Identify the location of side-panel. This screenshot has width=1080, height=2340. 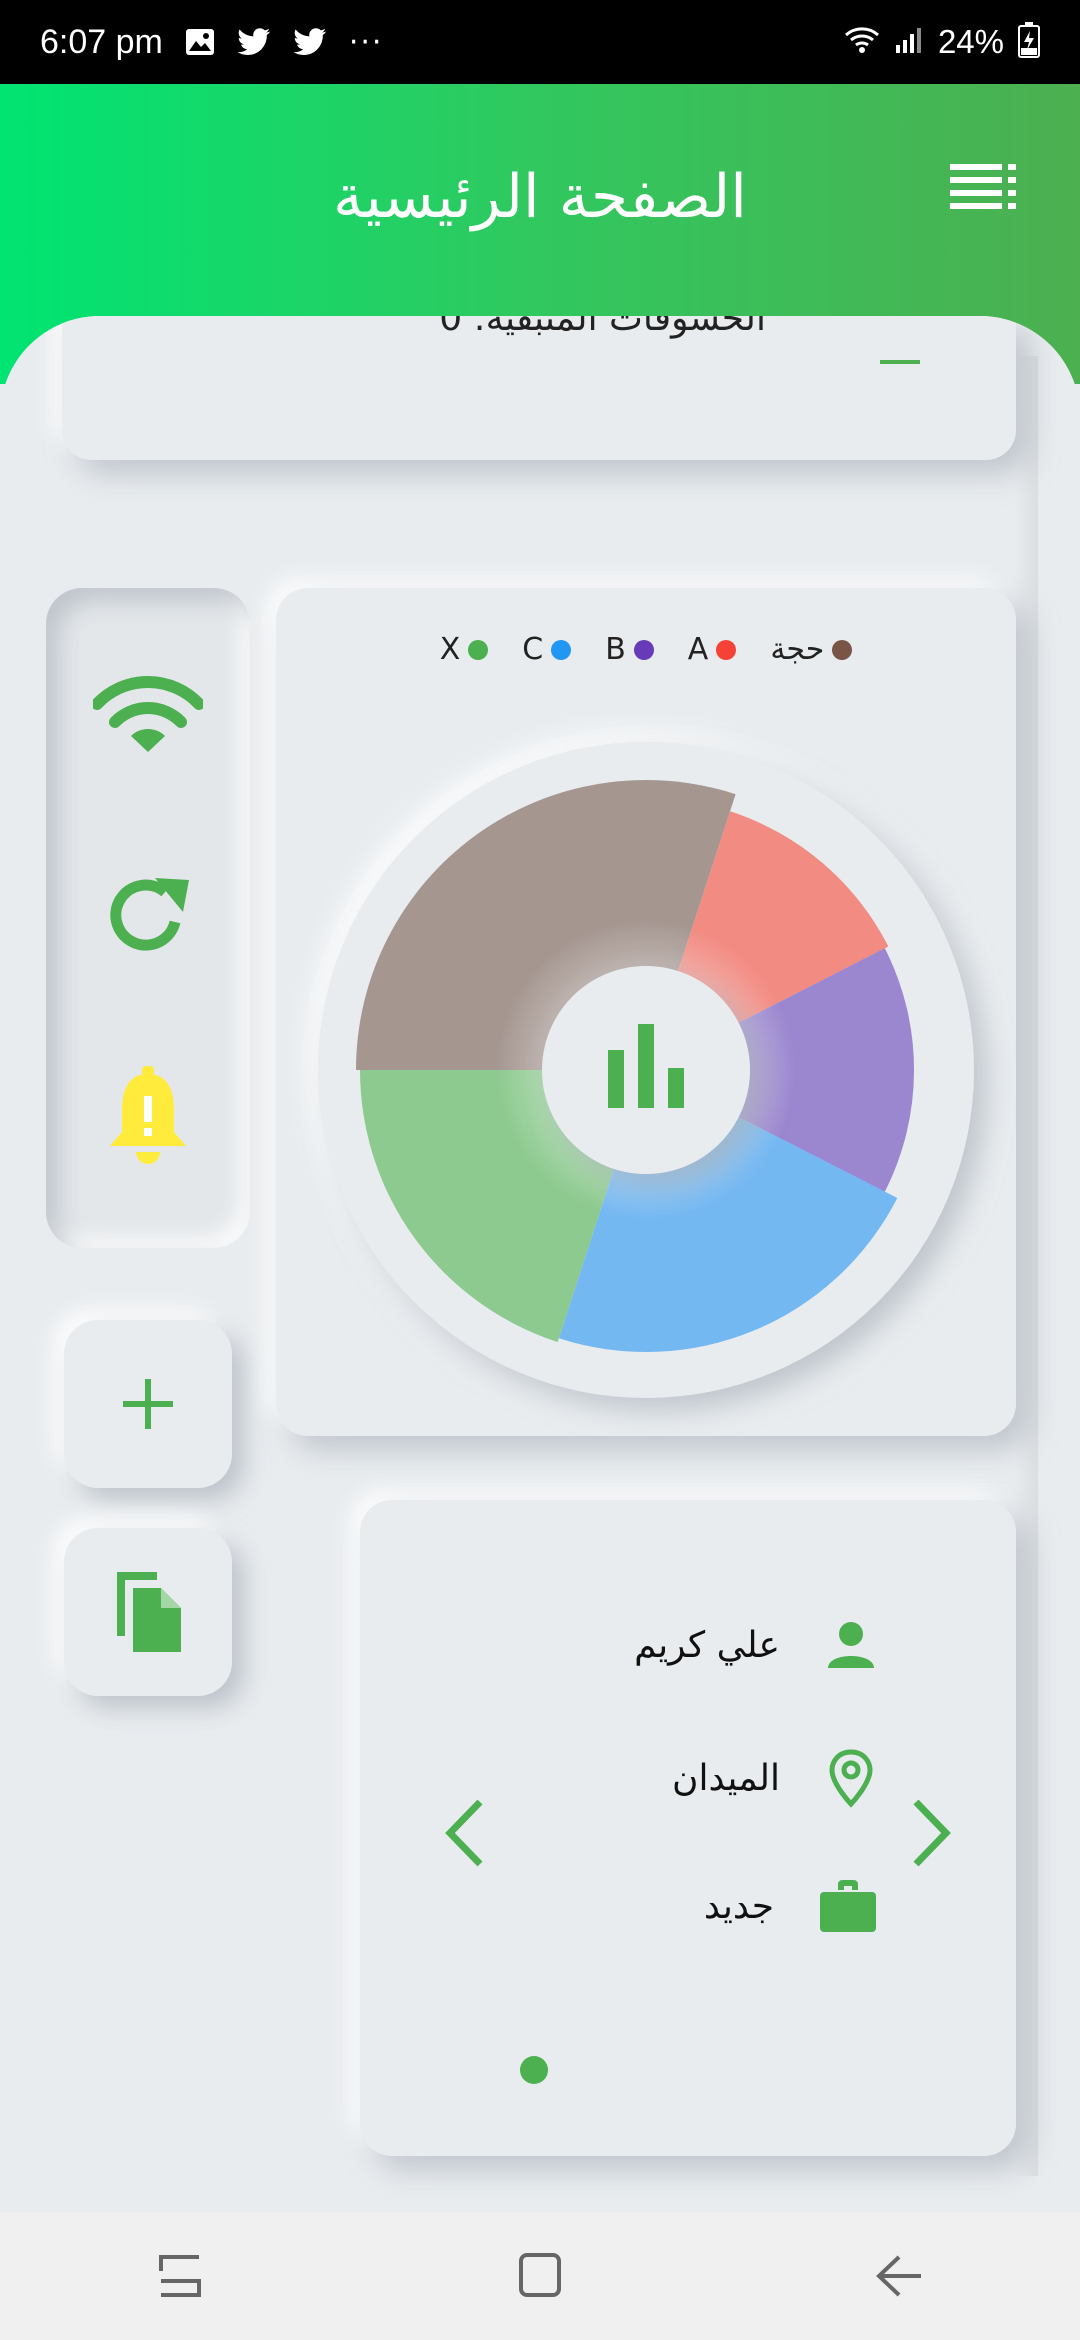
(148, 918).